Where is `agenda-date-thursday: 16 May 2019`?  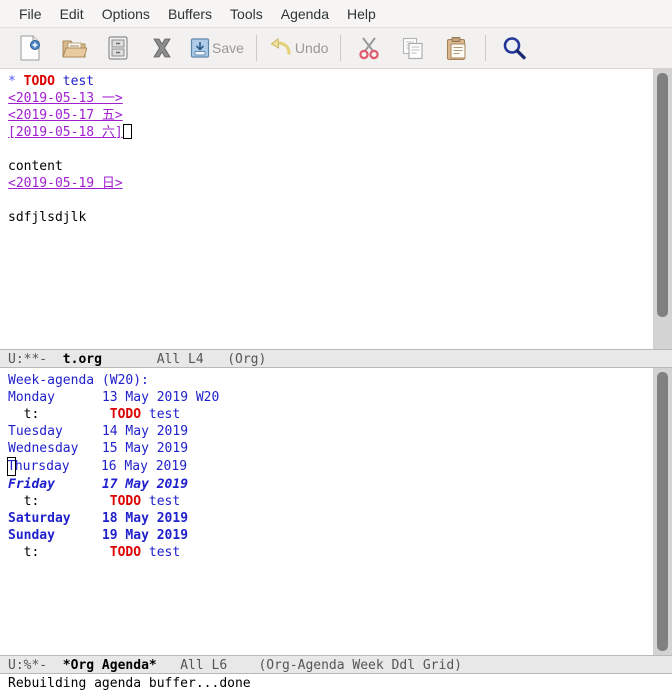
agenda-date-thursday: 16 May 2019 is located at coordinates (144, 466).